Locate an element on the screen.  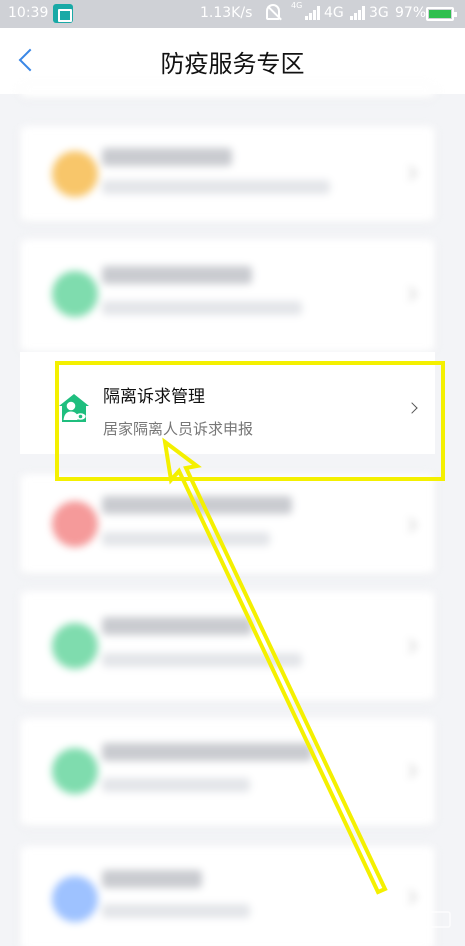
baidu-watermark-logo: Bai u is located at coordinates (401, 920).